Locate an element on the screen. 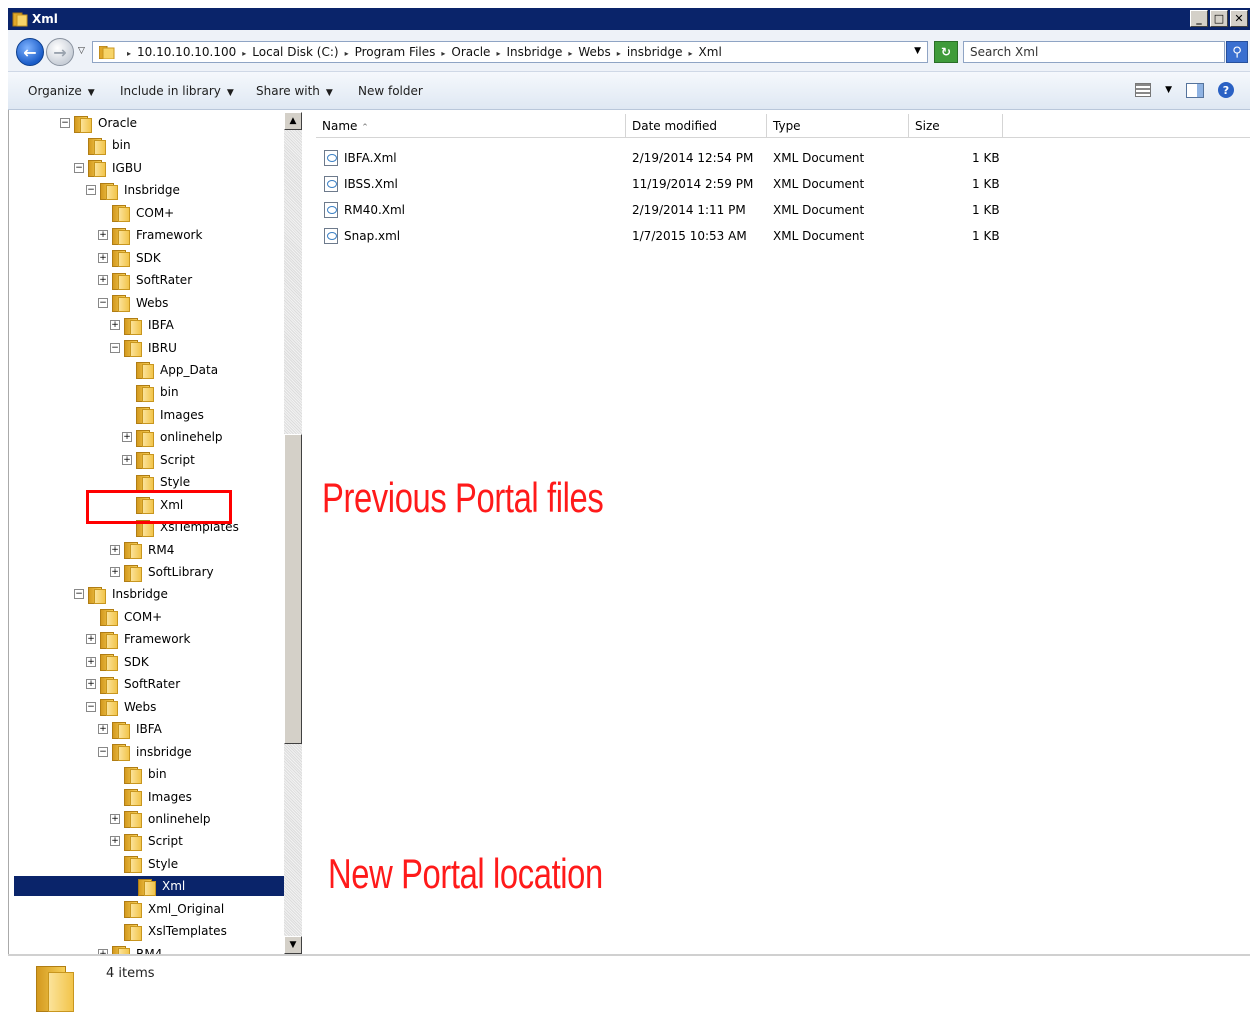 This screenshot has width=1250, height=1012. include-in-library-button: Include in library ▼ is located at coordinates (177, 91).